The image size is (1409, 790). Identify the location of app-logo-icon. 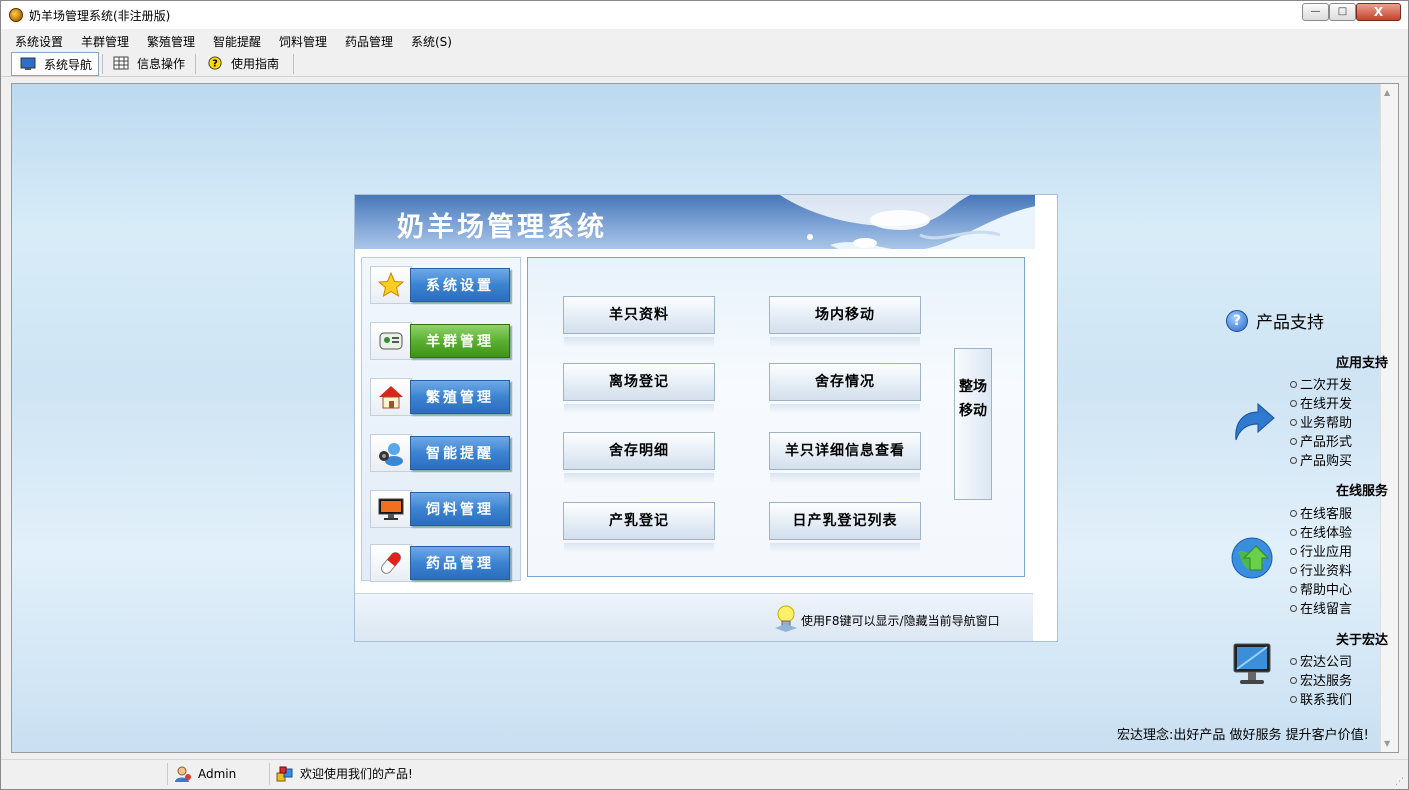
(16, 15).